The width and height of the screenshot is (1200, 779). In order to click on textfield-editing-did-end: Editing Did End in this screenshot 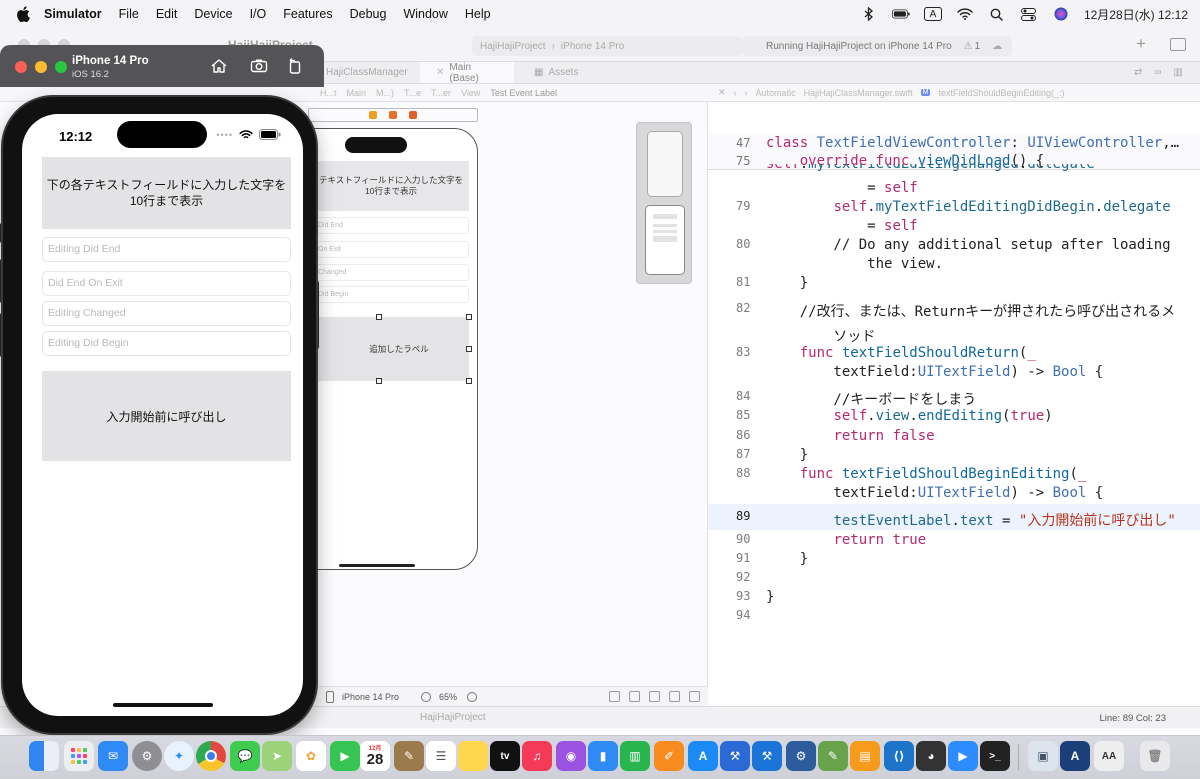, I will do `click(166, 249)`.